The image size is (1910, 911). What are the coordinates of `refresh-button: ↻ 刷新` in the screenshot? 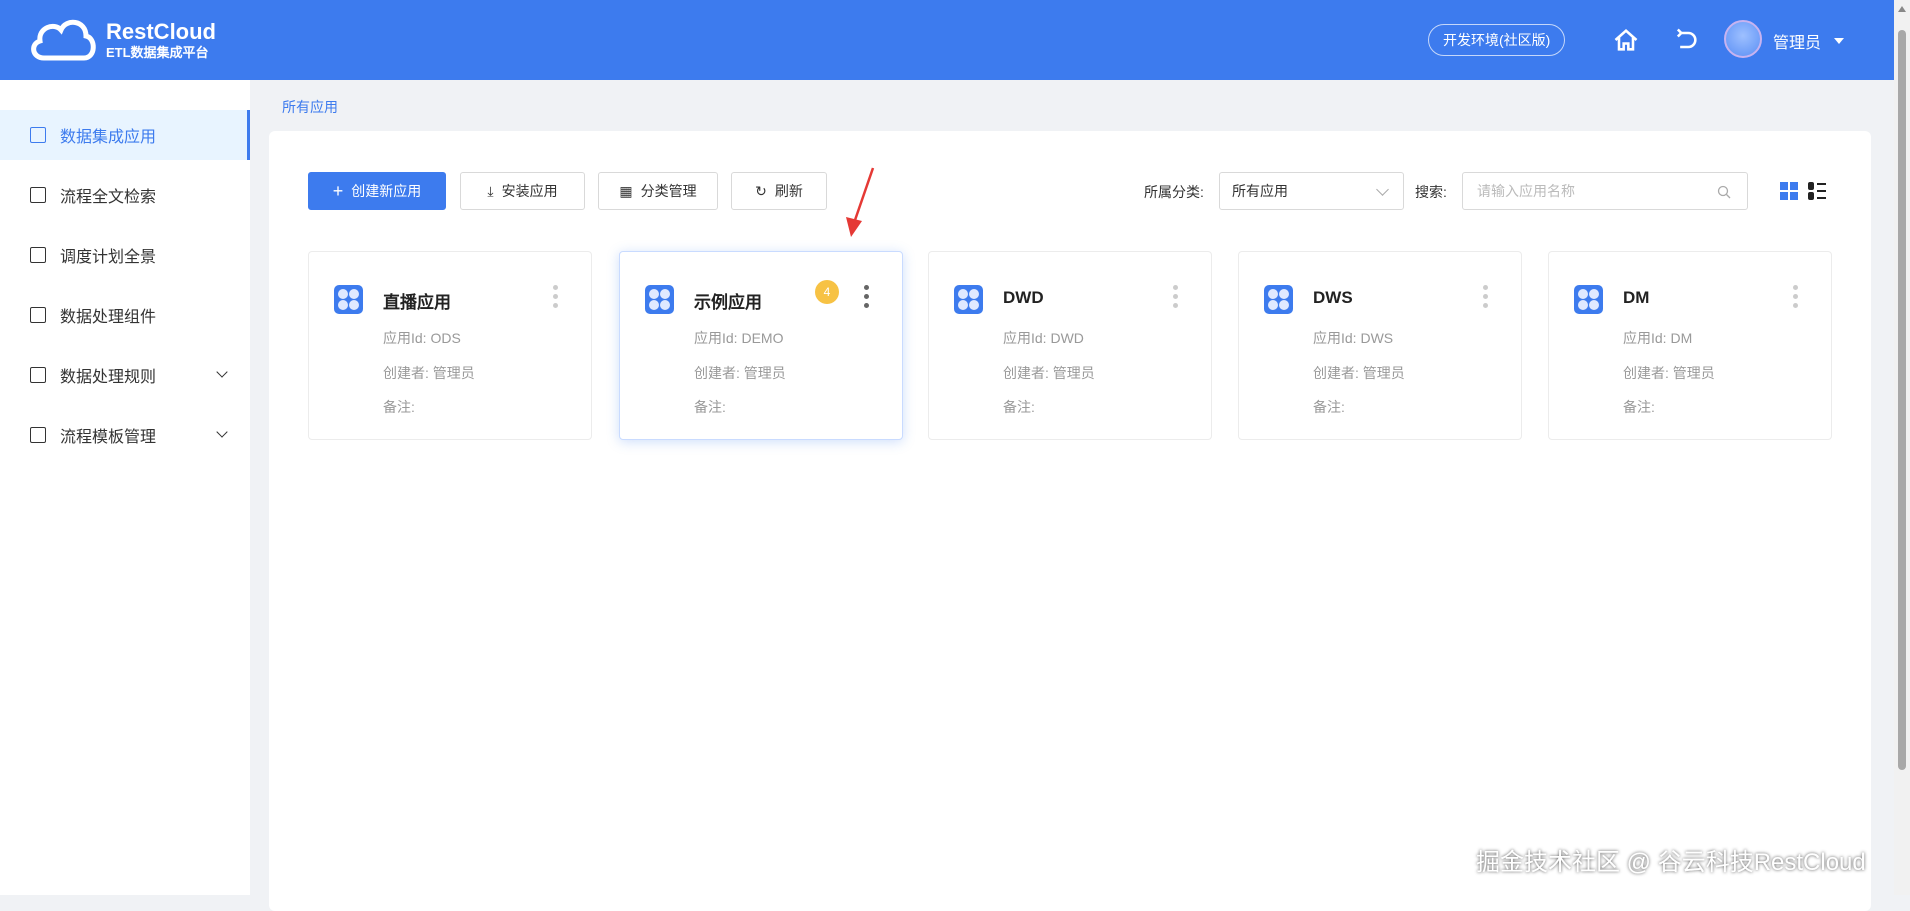 It's located at (779, 191).